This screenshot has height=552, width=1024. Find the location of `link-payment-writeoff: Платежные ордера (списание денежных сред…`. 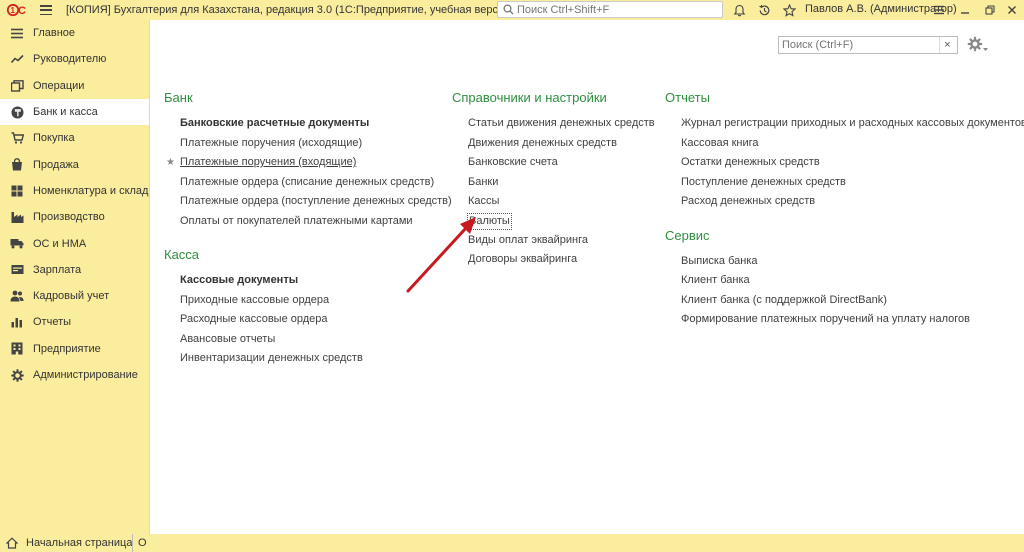

link-payment-writeoff: Платежные ордера (списание денежных сред… is located at coordinates (316, 183).